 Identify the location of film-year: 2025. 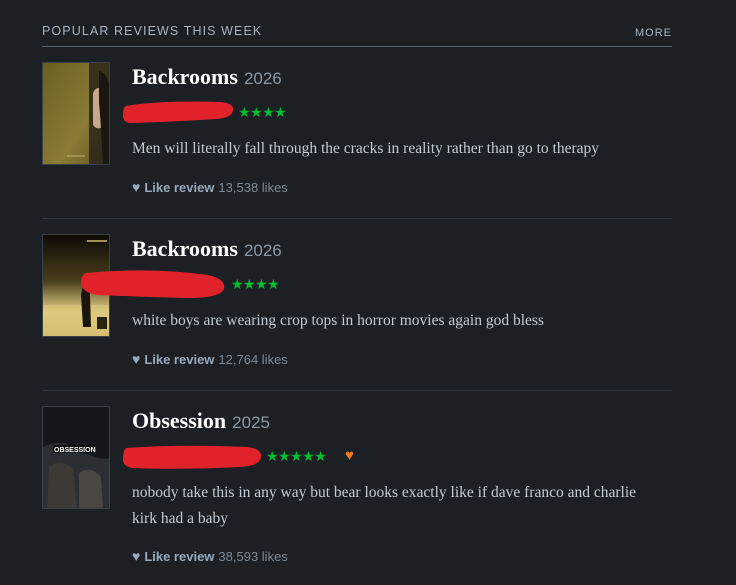
(251, 422).